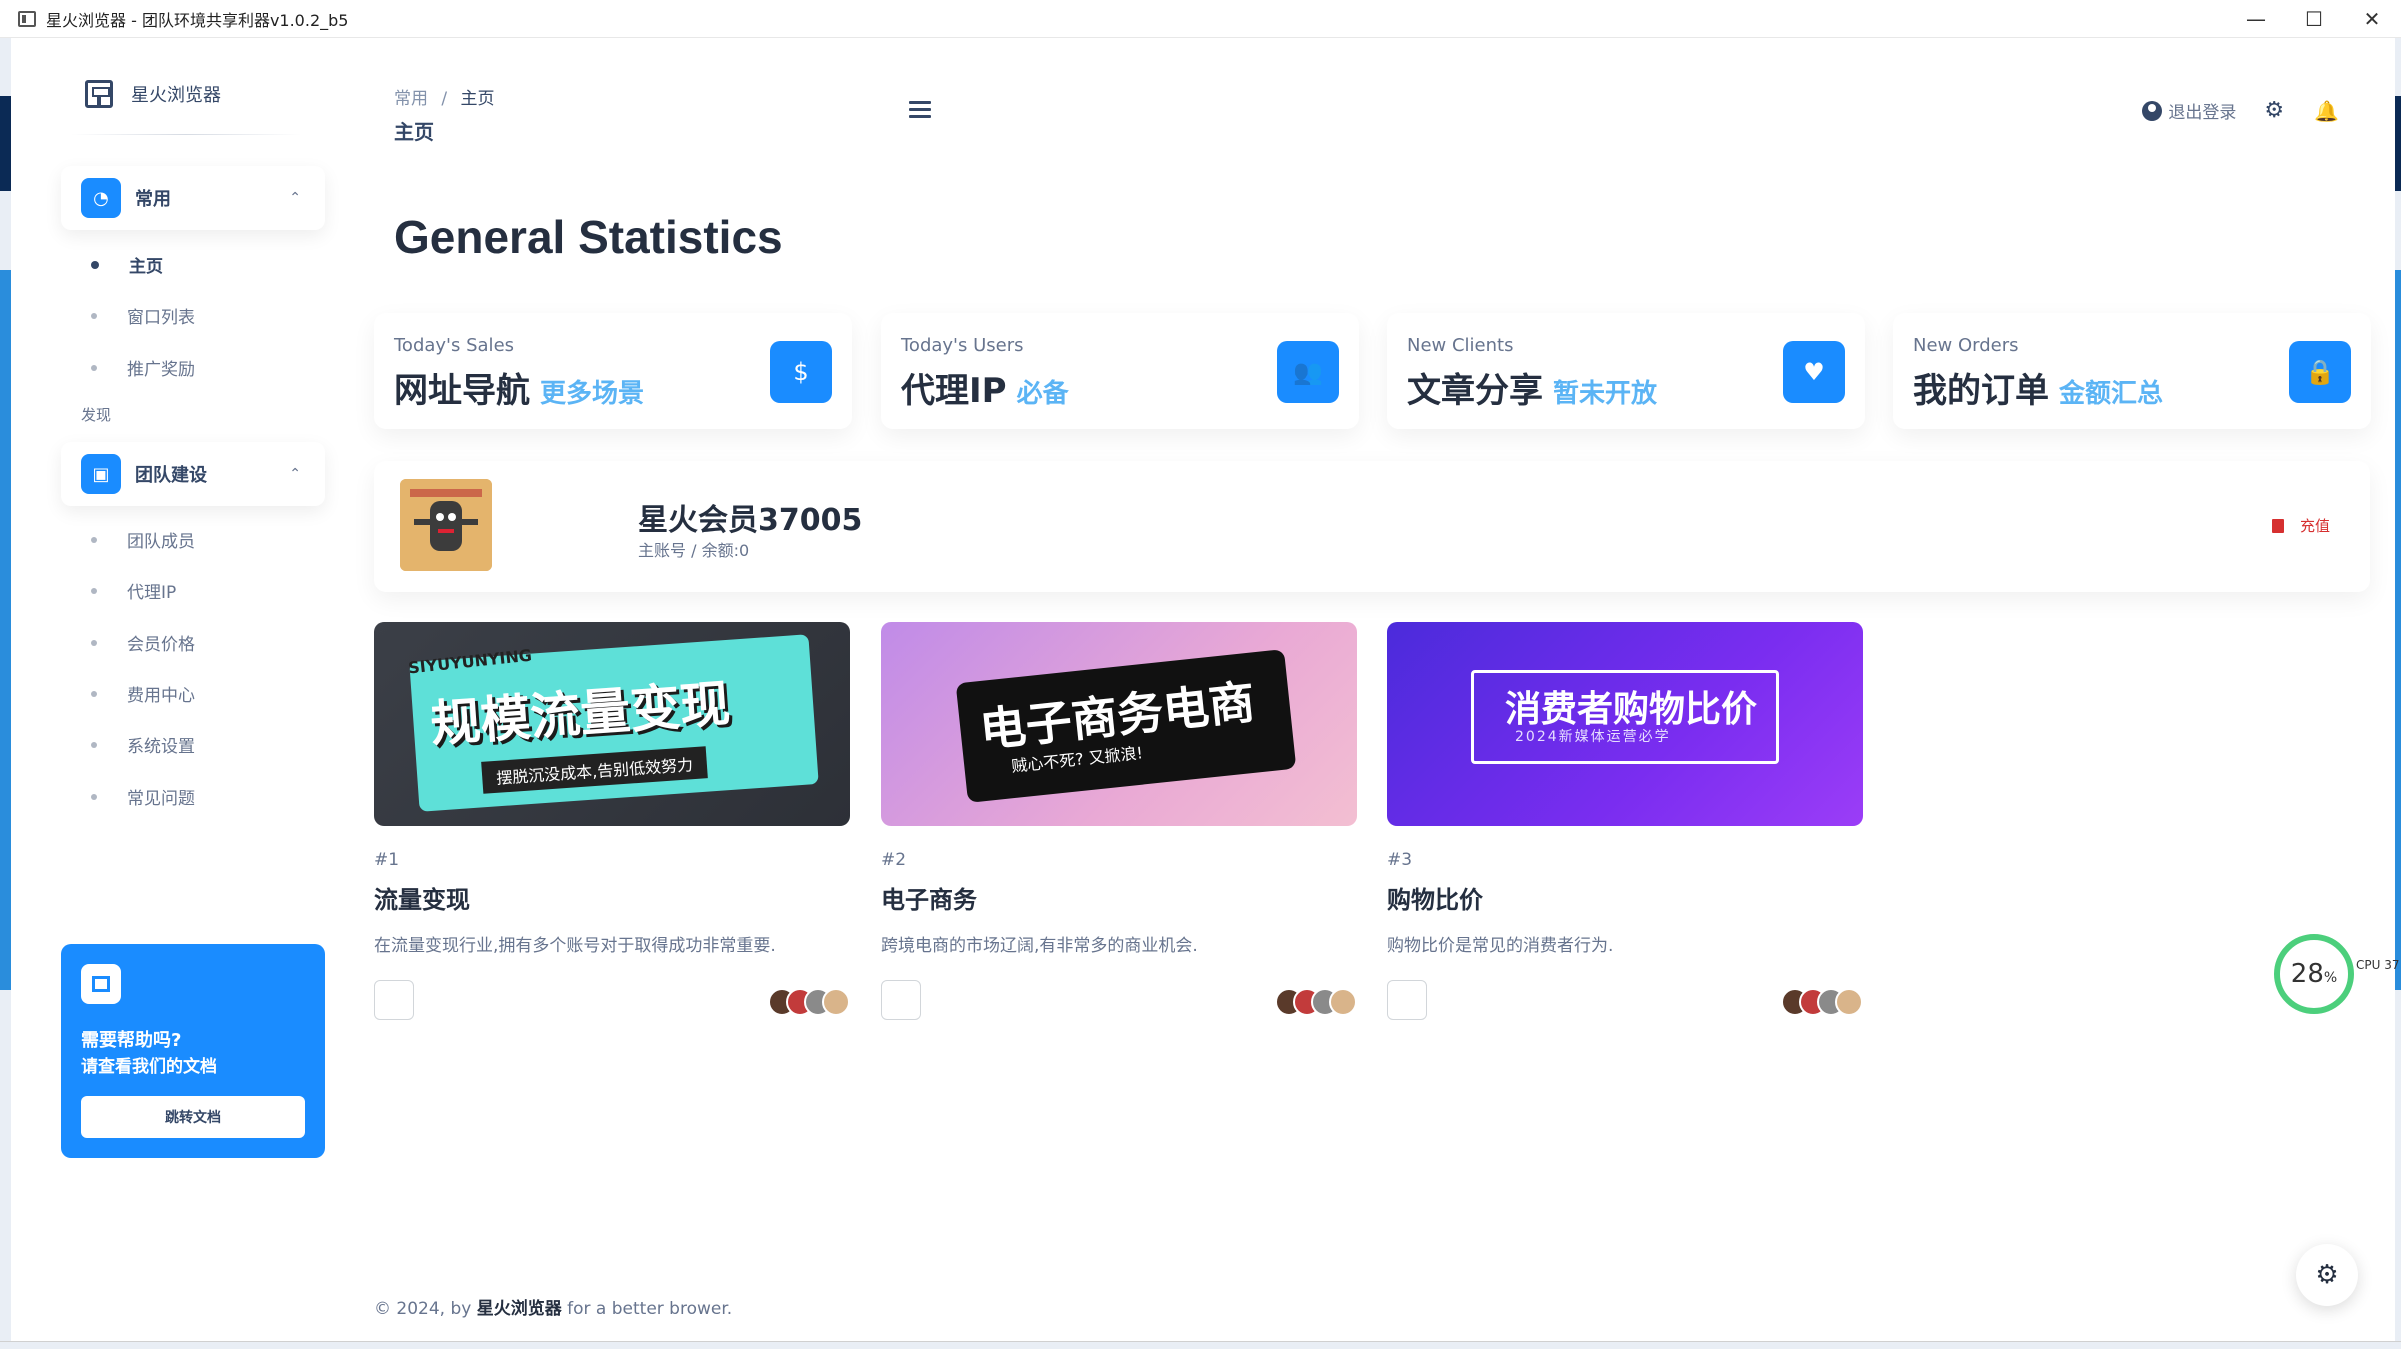  Describe the element at coordinates (801, 372) in the screenshot. I see `dollar-icon: $` at that location.